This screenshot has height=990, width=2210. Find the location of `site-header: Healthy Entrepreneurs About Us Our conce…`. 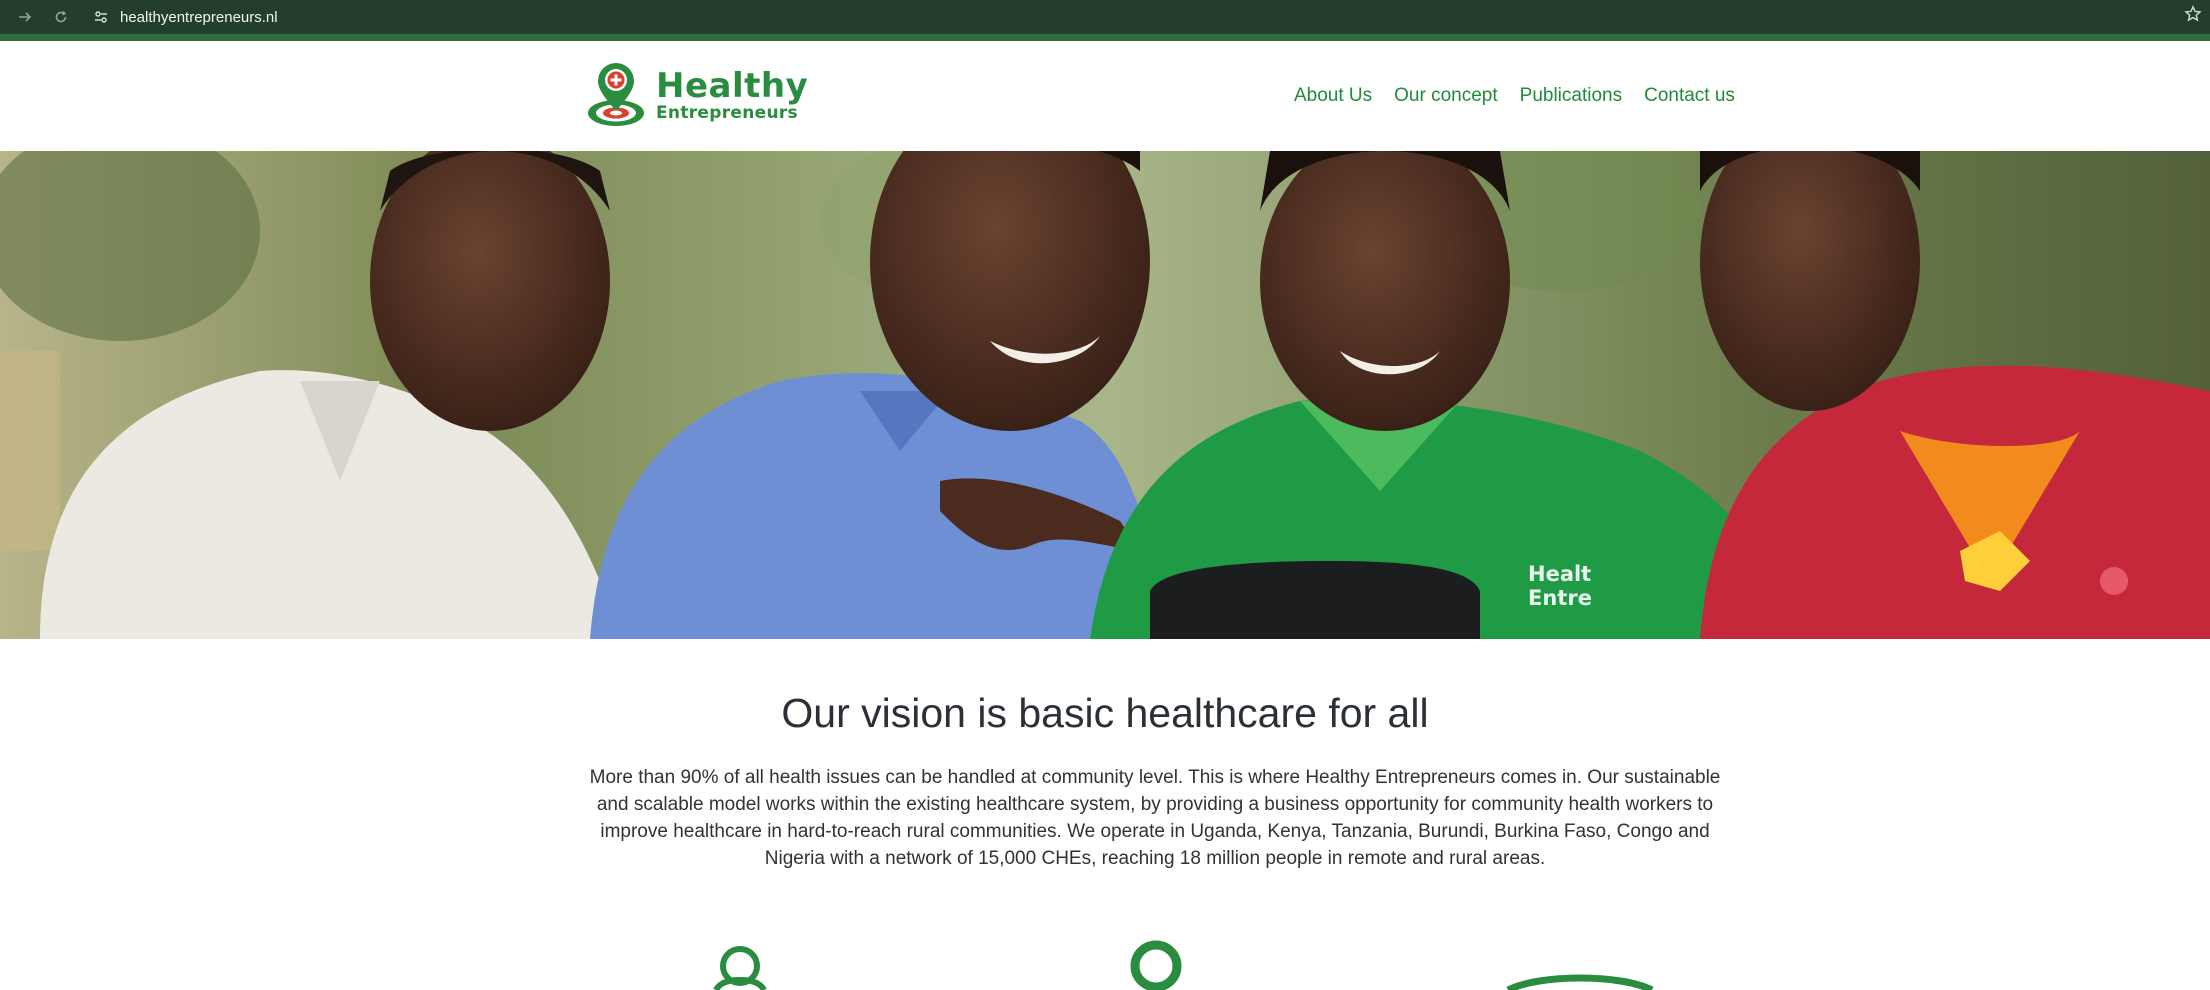

site-header: Healthy Entrepreneurs About Us Our conce… is located at coordinates (1105, 96).